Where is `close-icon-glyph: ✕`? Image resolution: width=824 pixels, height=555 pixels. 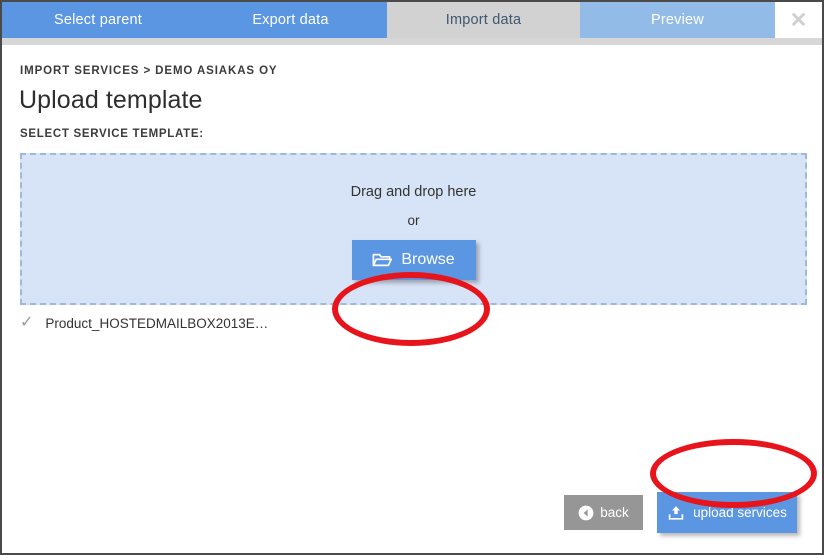 close-icon-glyph: ✕ is located at coordinates (798, 20).